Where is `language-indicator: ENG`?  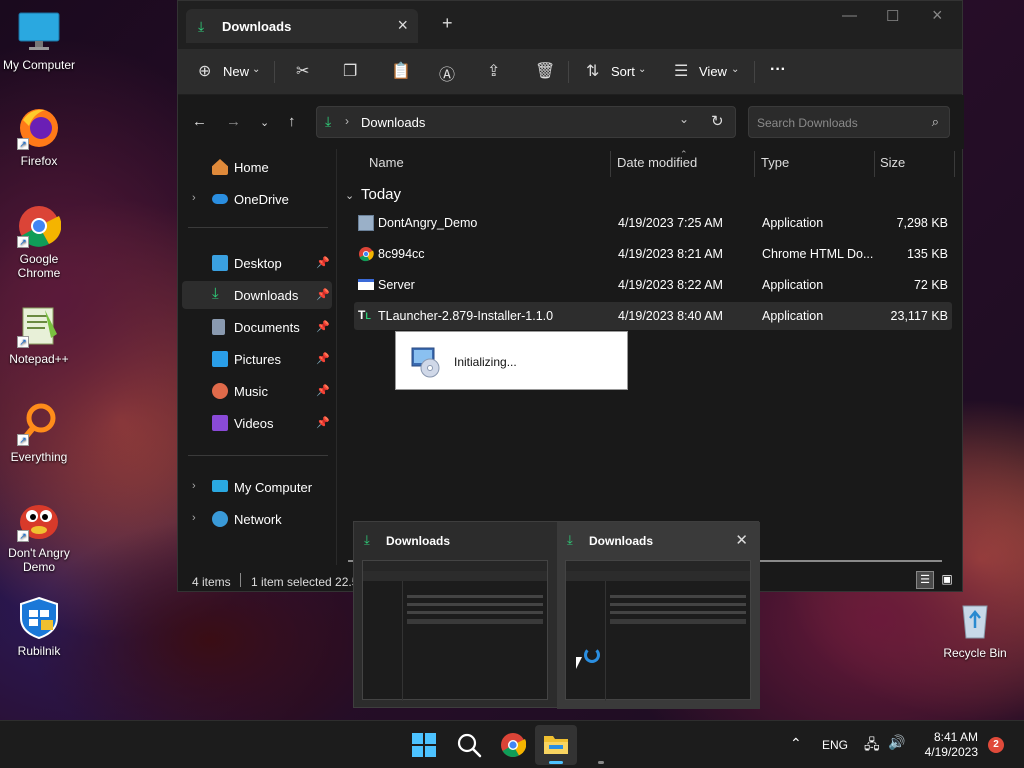
language-indicator: ENG is located at coordinates (835, 745).